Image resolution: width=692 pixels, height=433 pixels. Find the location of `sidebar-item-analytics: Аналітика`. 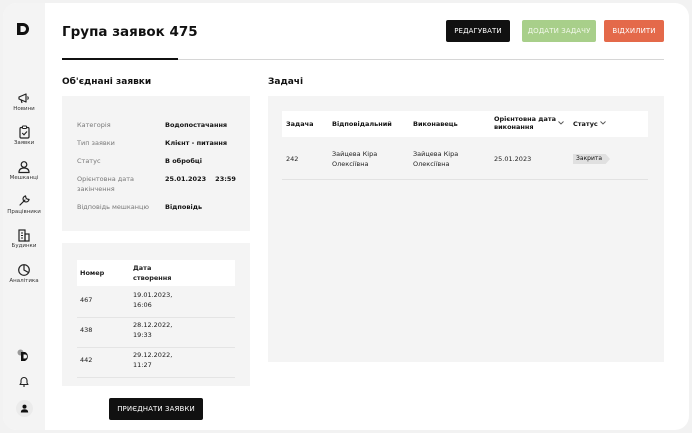

sidebar-item-analytics: Аналітика is located at coordinates (24, 273).